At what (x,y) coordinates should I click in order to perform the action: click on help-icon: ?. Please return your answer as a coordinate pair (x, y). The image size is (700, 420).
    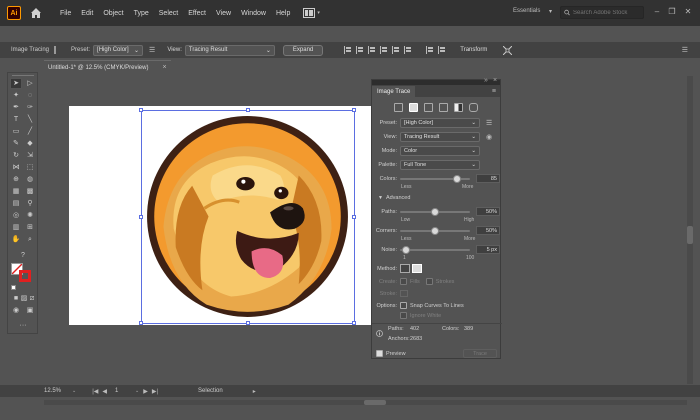
    Looking at the image, I should click on (23, 255).